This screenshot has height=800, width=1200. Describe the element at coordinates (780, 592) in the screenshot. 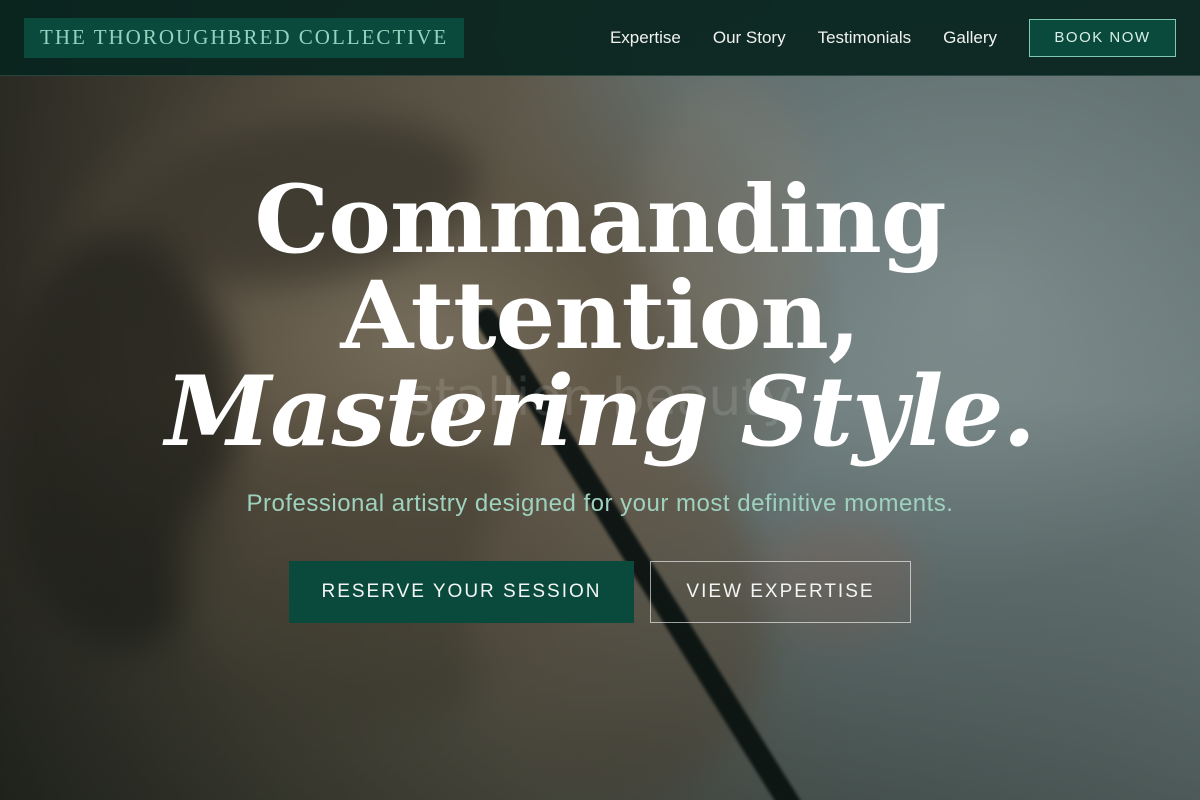

I see `view-expertise-button: VIEW EXPERTISE` at that location.